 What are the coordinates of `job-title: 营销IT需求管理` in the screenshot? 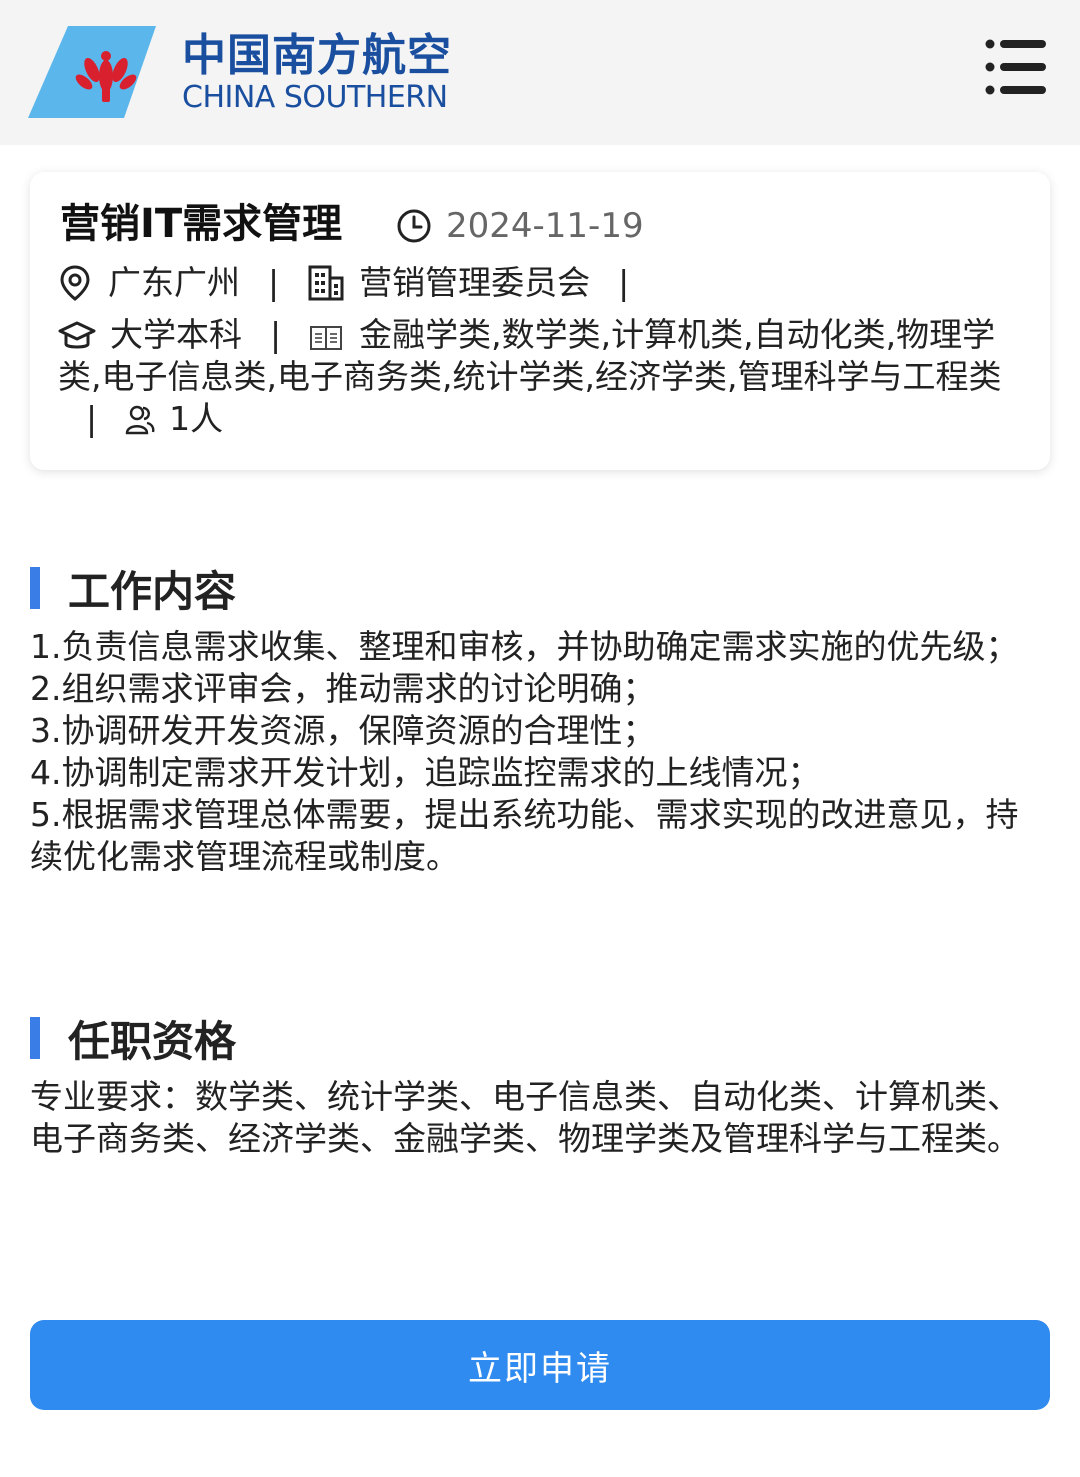 It's located at (201, 224).